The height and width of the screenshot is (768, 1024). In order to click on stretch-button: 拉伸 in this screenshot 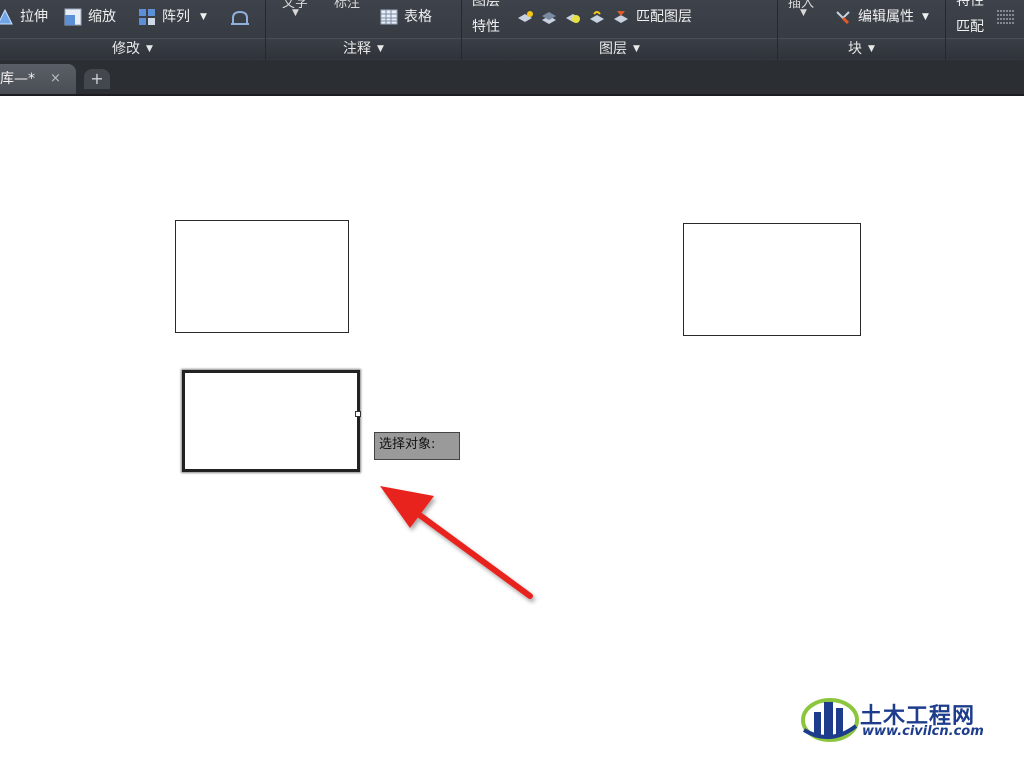, I will do `click(24, 17)`.